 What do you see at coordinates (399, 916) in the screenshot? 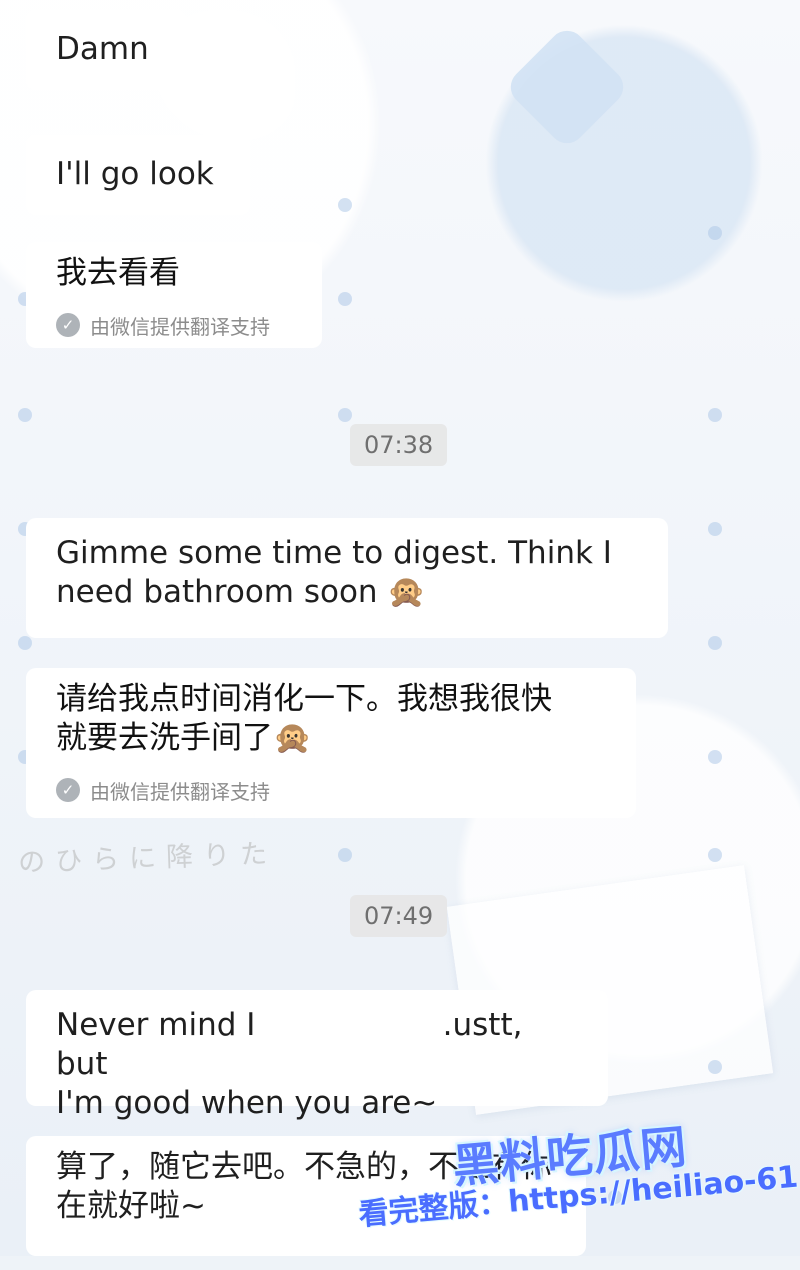
I see `timestamp: 07:49` at bounding box center [399, 916].